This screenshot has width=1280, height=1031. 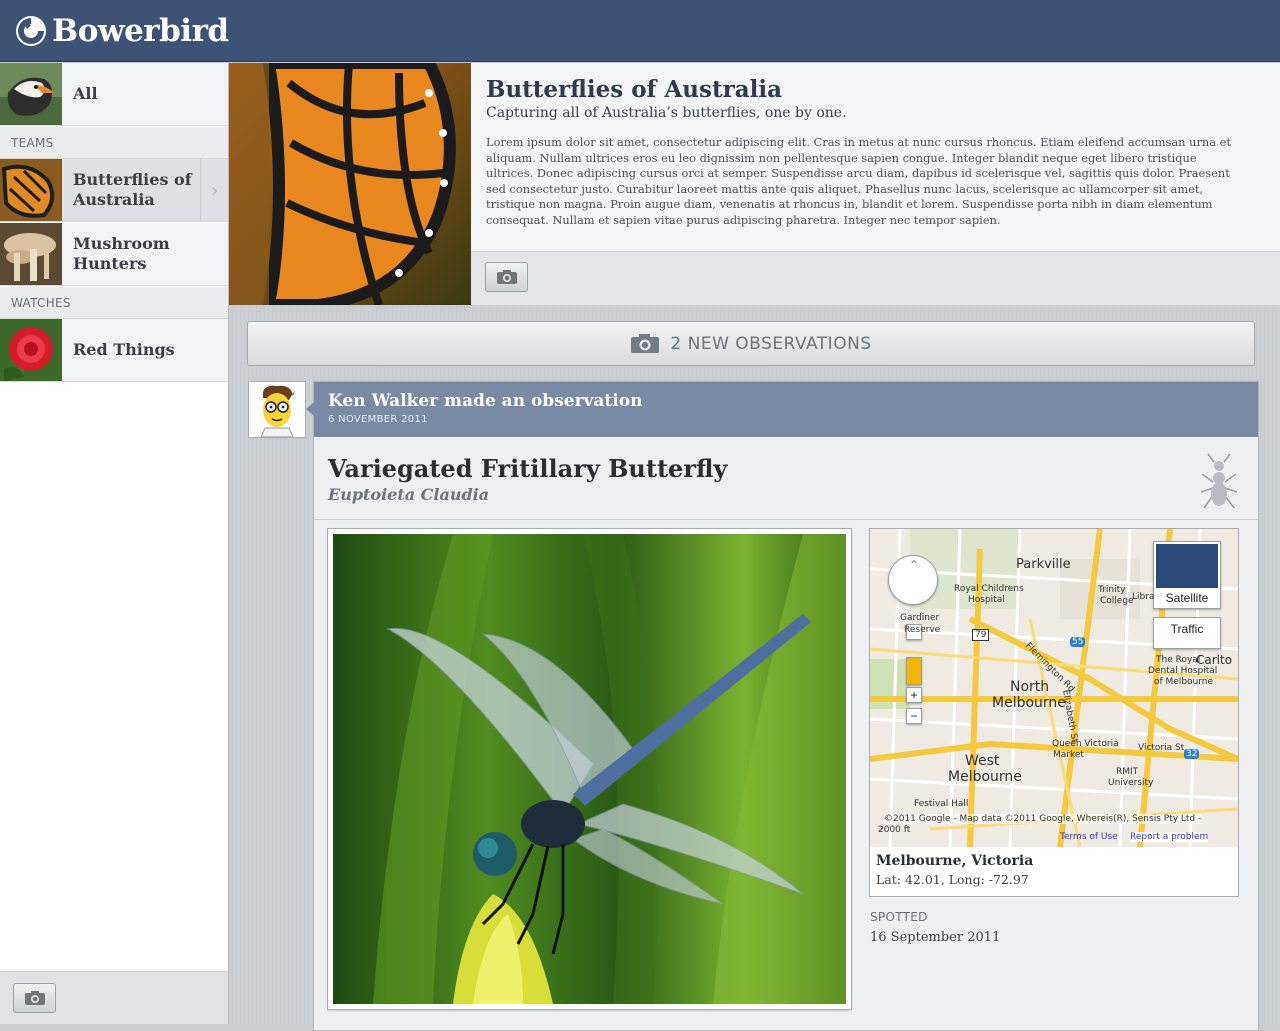 What do you see at coordinates (31, 31) in the screenshot?
I see `bowerbird-logo-icon` at bounding box center [31, 31].